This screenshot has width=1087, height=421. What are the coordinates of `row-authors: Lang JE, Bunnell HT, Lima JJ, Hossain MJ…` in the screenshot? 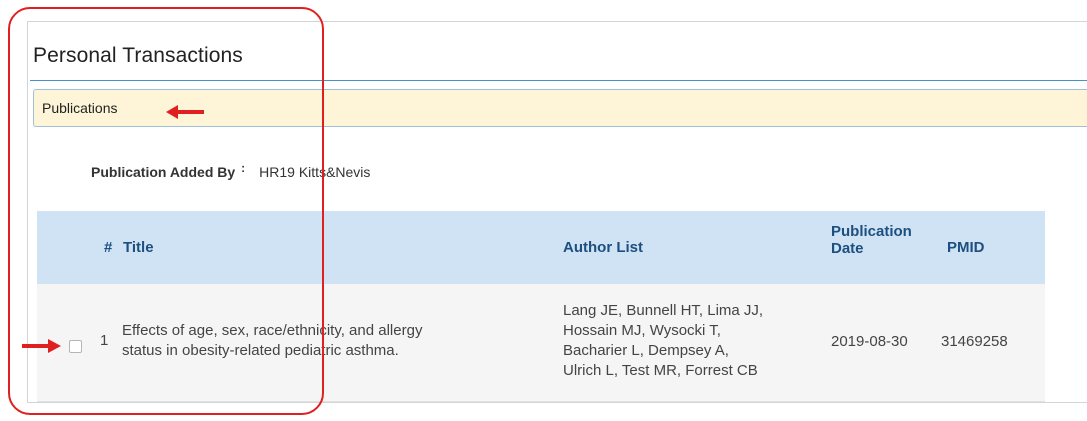 It's located at (663, 341).